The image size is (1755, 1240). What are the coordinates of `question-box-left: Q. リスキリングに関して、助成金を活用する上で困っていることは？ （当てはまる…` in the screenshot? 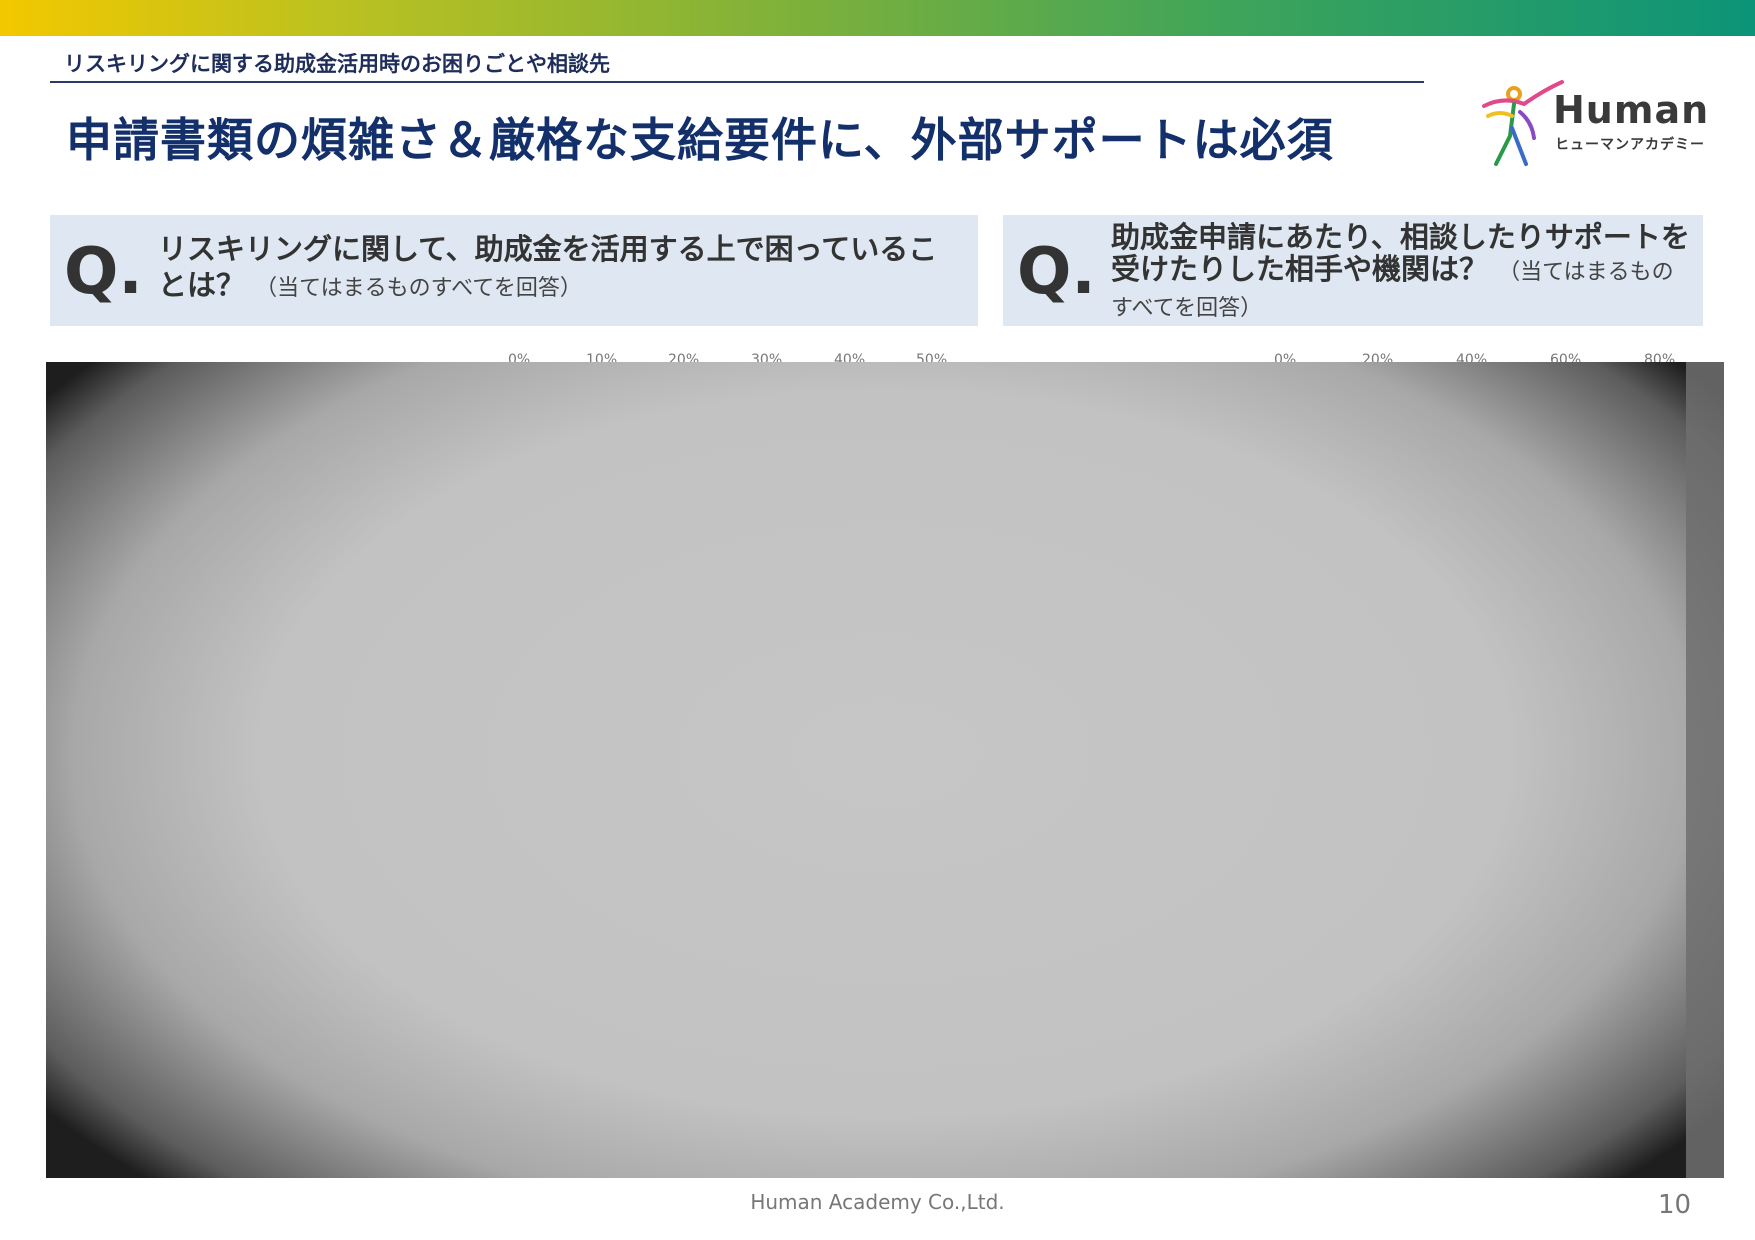 It's located at (514, 270).